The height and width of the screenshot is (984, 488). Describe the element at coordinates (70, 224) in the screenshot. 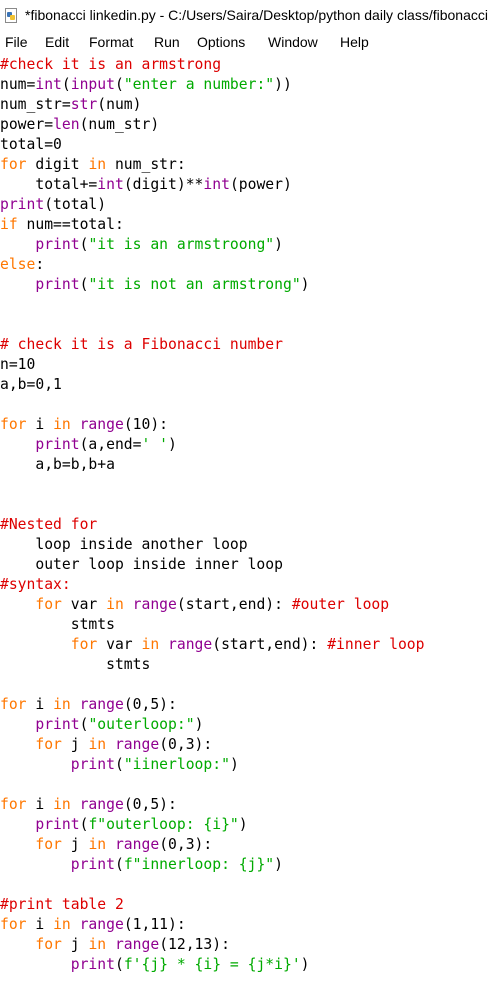

I see `code-token: num==total:` at that location.